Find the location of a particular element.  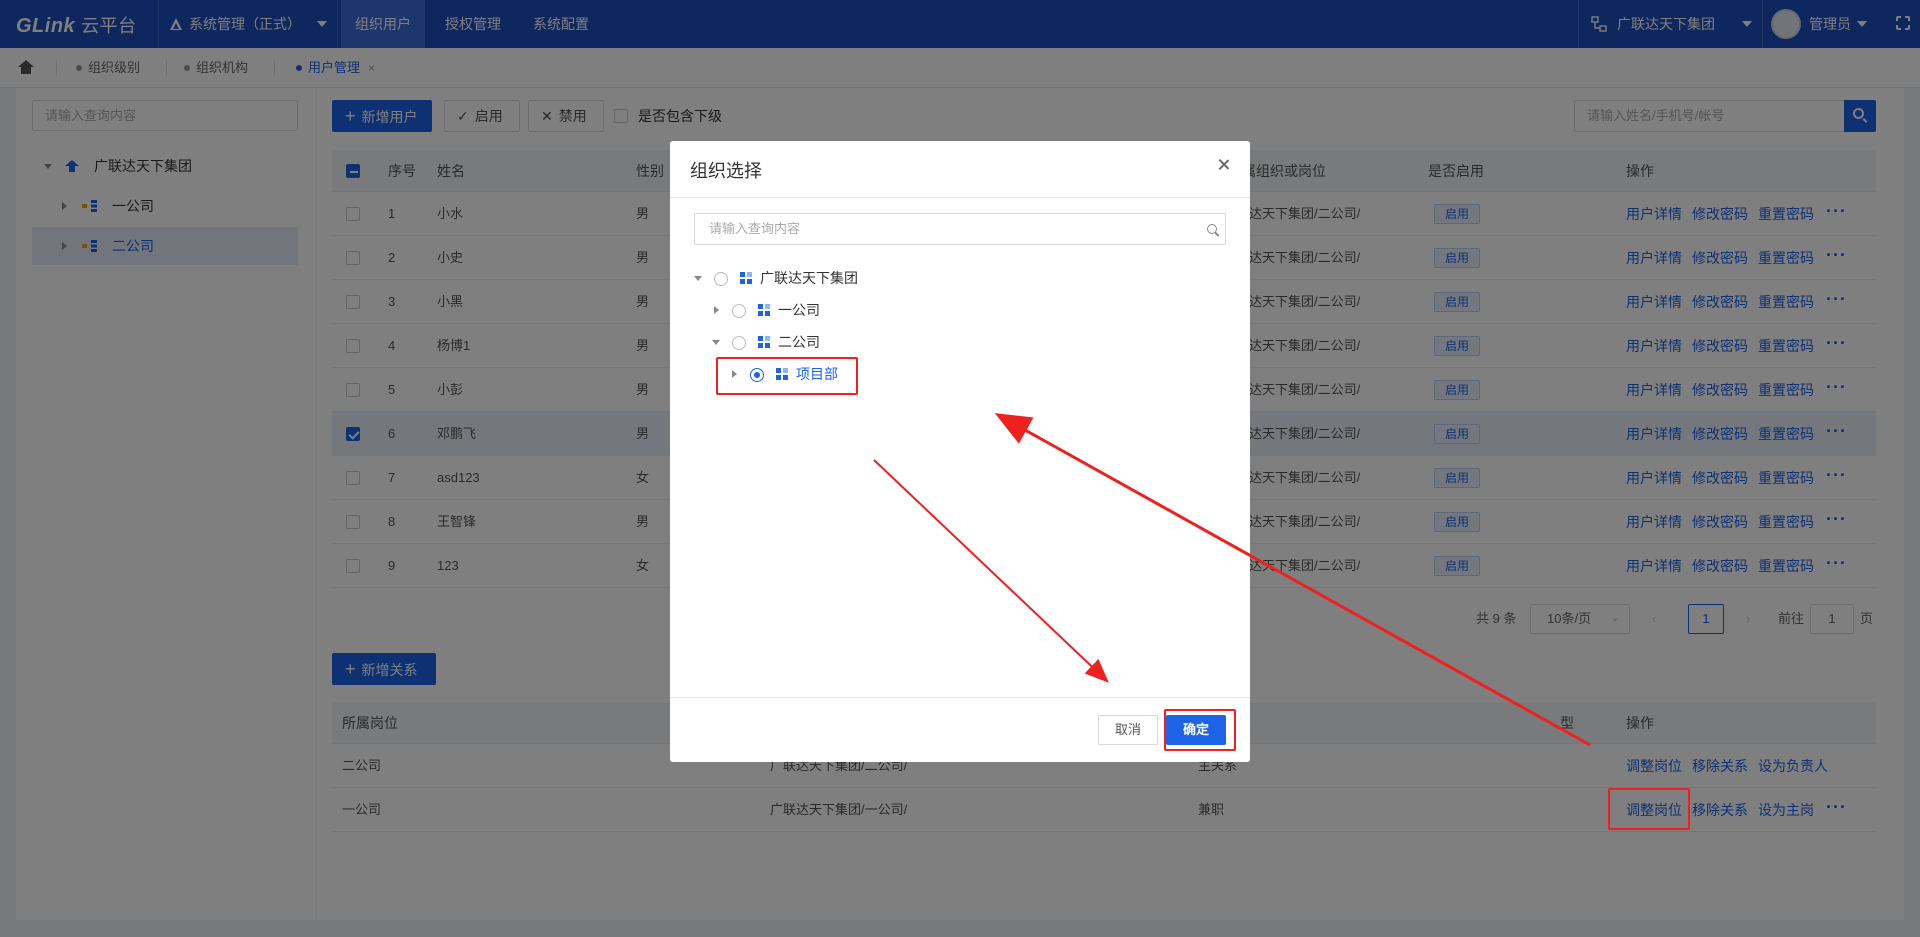

arrow-to-project is located at coordinates (1292, 580).